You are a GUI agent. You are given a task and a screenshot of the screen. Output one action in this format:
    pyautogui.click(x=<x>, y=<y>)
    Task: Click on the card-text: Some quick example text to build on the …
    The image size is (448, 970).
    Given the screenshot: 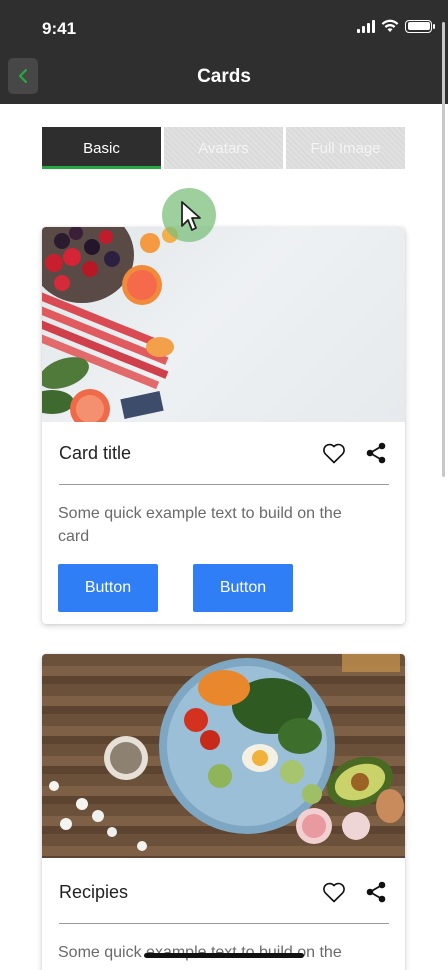 What is the action you would take?
    pyautogui.click(x=200, y=525)
    